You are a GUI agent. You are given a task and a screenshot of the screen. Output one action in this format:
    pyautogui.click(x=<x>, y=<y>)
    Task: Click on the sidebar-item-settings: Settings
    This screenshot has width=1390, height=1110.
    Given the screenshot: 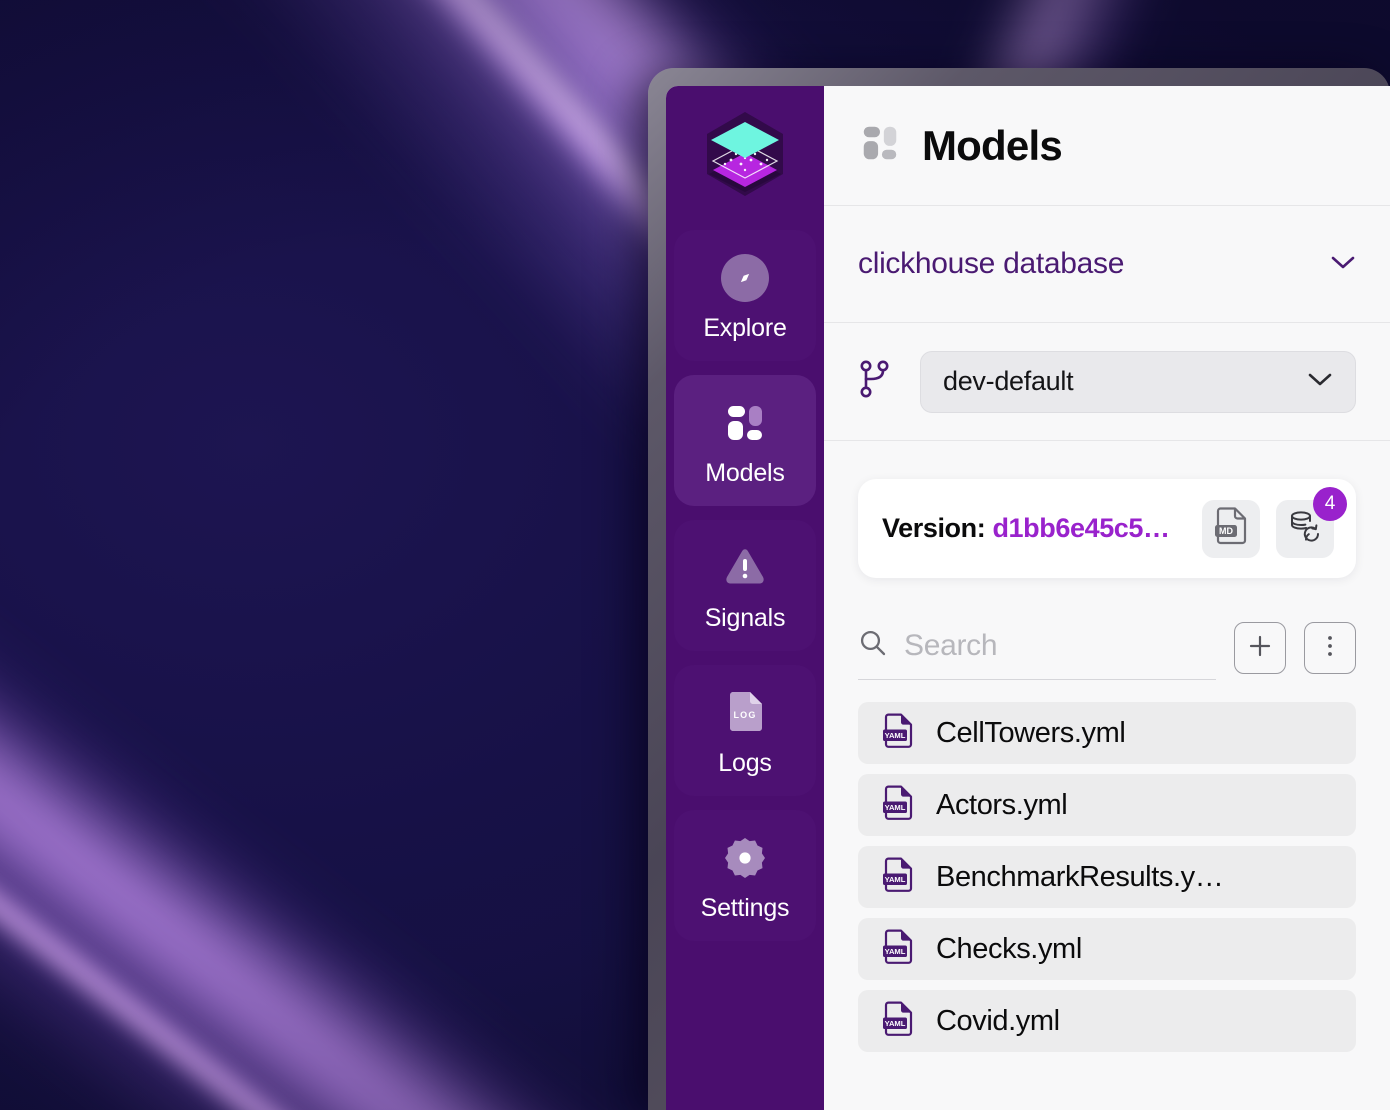 What is the action you would take?
    pyautogui.click(x=745, y=875)
    